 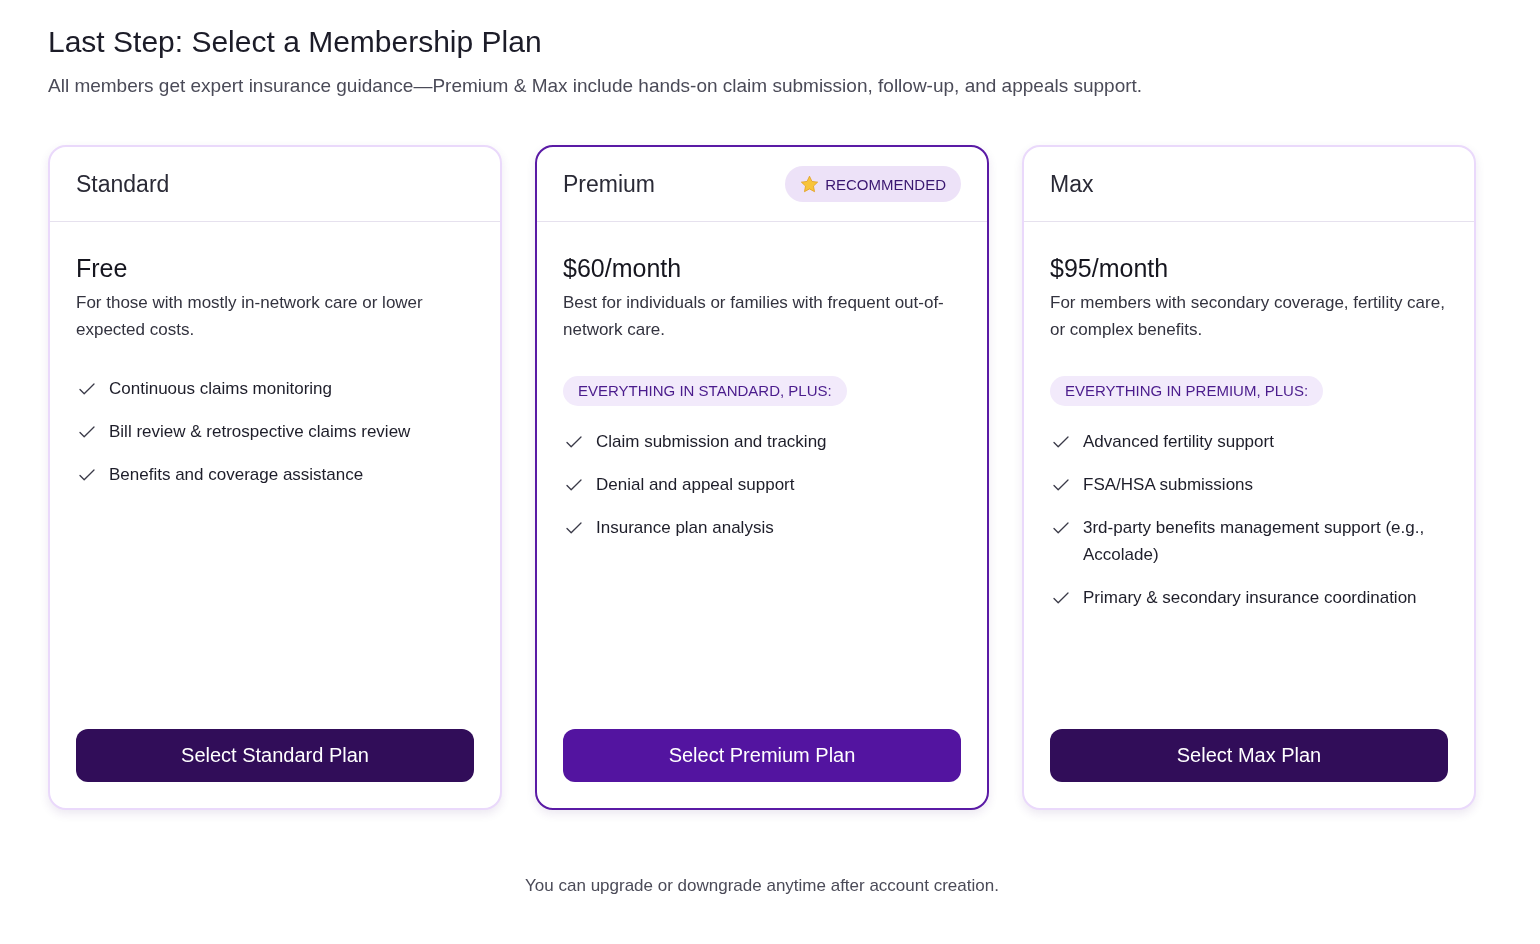 I want to click on plan-name: Max, so click(x=1072, y=184).